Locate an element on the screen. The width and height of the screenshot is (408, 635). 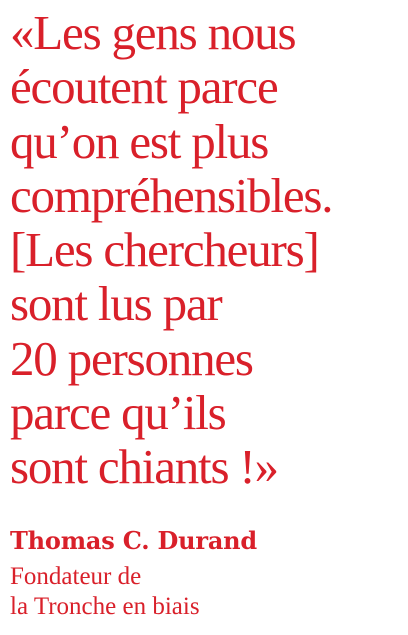
author-role-line: la Tronche en biais is located at coordinates (105, 606).